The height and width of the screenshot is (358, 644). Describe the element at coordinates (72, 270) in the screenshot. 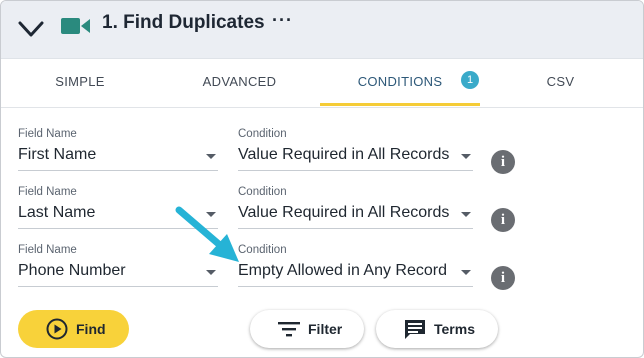

I see `field-name-value: Phone Number` at that location.